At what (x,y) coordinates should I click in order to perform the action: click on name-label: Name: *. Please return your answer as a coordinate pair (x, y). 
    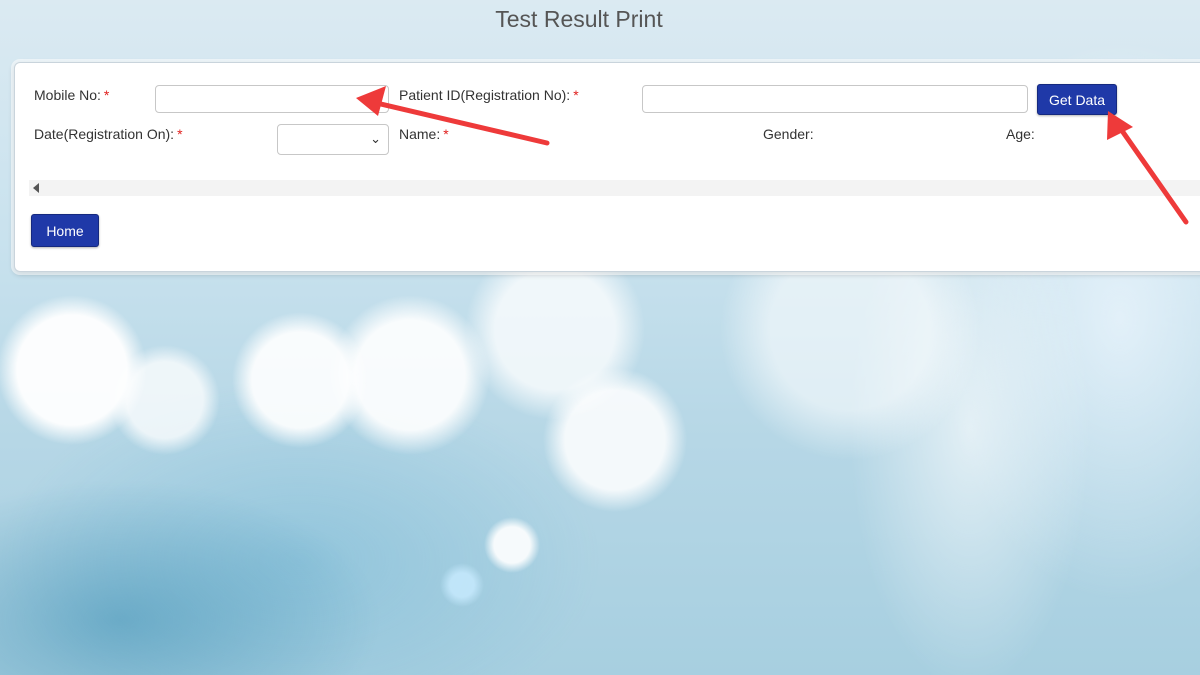
    Looking at the image, I should click on (424, 134).